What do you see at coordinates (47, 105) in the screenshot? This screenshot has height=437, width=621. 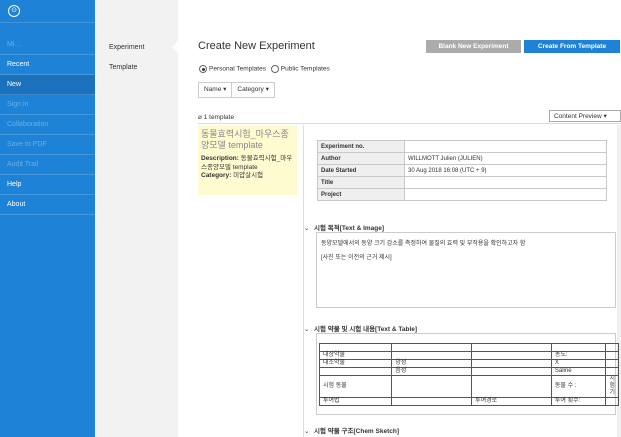 I see `nav-item-3: Sign in` at bounding box center [47, 105].